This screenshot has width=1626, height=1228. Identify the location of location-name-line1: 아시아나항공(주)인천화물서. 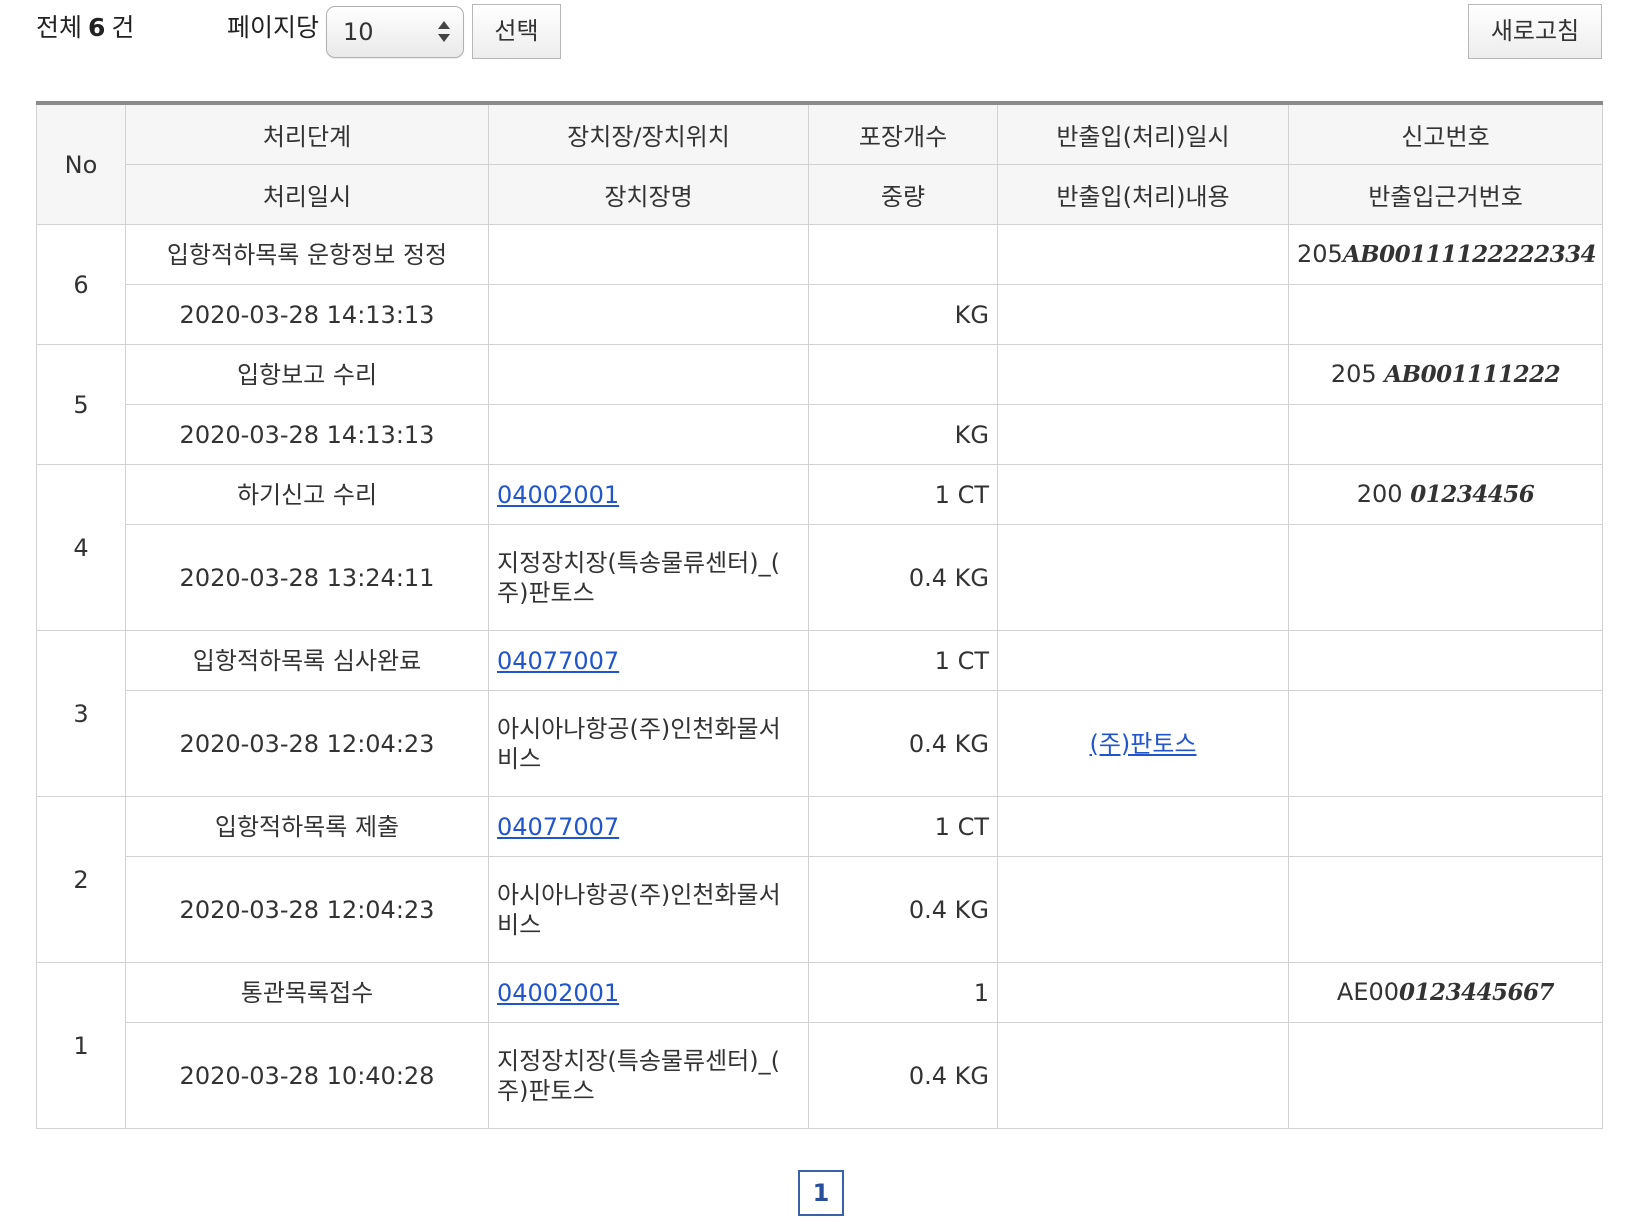
(639, 894).